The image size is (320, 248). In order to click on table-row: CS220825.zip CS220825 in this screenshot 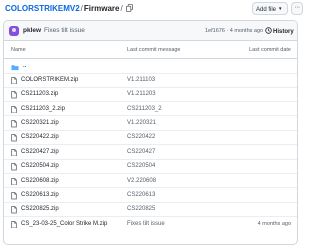, I will do `click(150, 210)`.